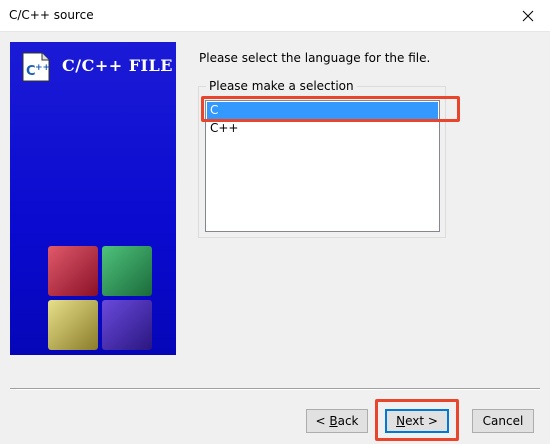  Describe the element at coordinates (100, 298) in the screenshot. I see `cubes-logo-icon` at that location.